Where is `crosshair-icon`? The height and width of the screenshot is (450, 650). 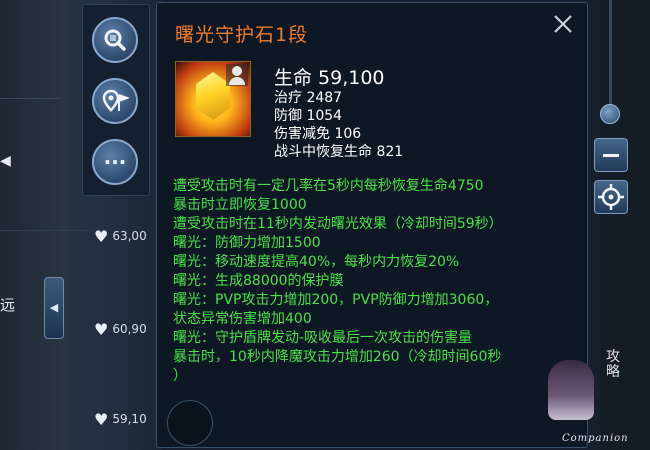
crosshair-icon is located at coordinates (611, 197).